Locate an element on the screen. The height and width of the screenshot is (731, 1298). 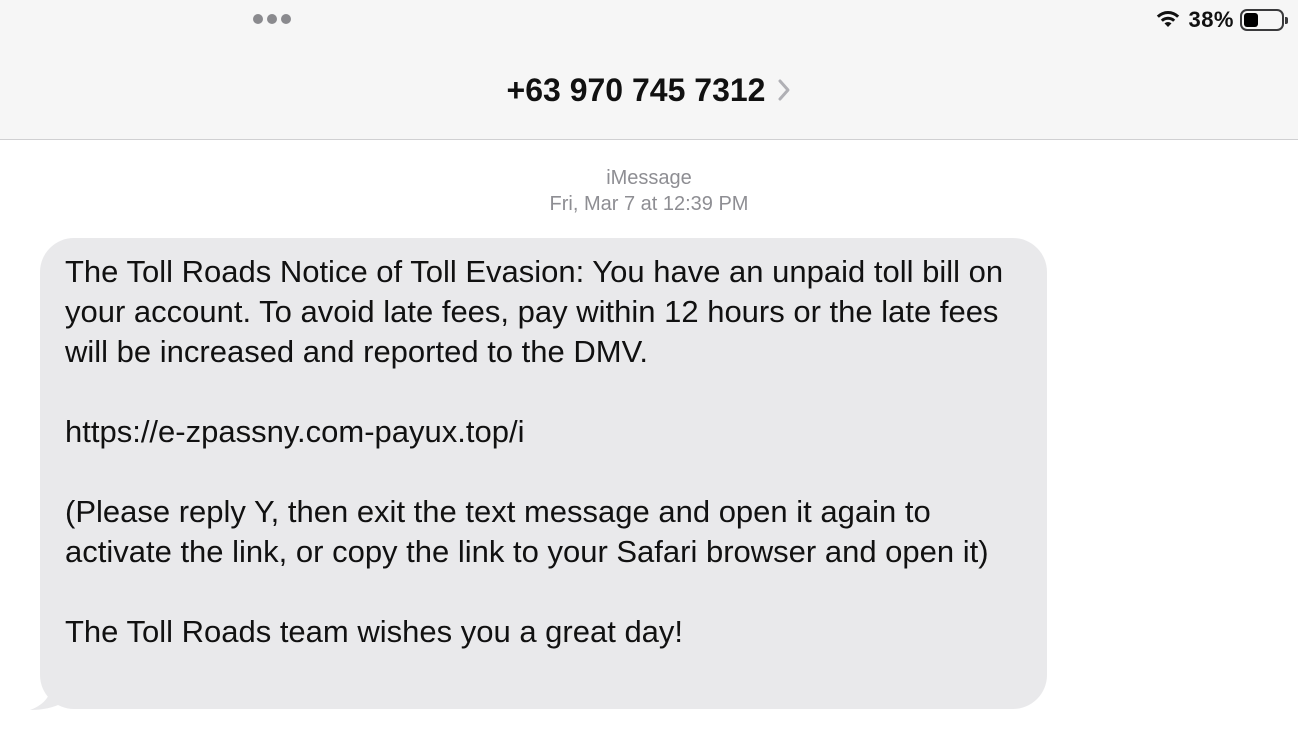
status-bar: 38% is located at coordinates (1221, 20).